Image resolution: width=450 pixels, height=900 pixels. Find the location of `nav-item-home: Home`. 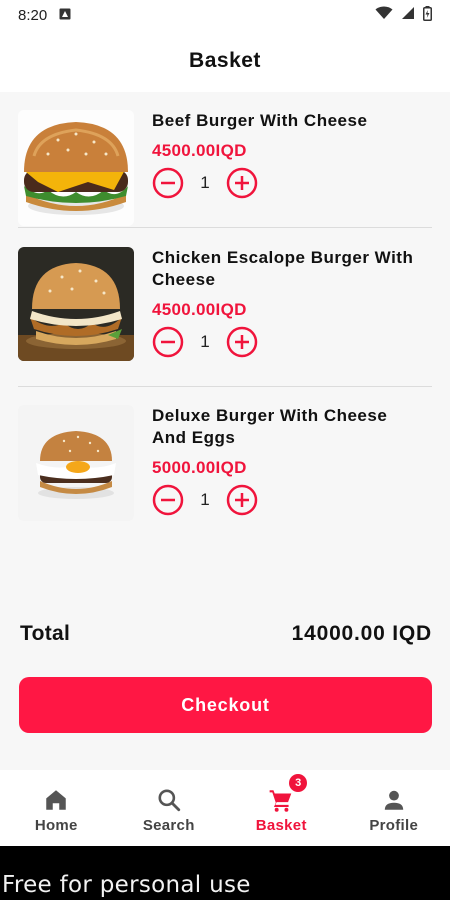

nav-item-home: Home is located at coordinates (56, 808).